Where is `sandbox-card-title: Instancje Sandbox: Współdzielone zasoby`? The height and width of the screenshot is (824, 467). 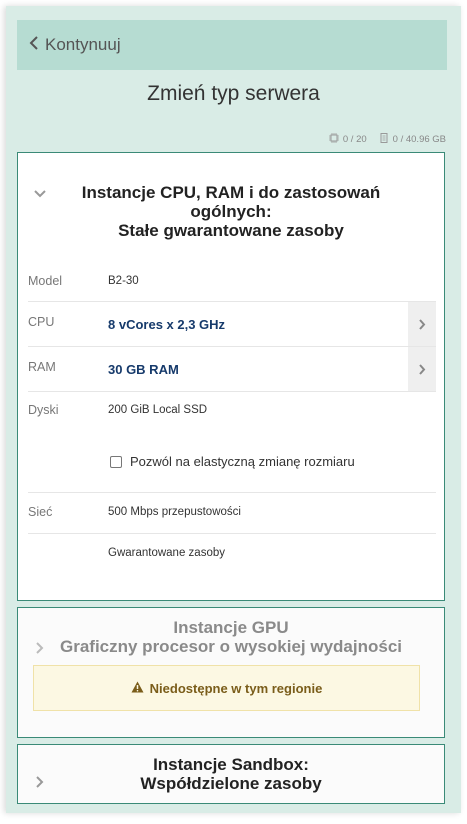
sandbox-card-title: Instancje Sandbox: Współdzielone zasoby is located at coordinates (231, 774).